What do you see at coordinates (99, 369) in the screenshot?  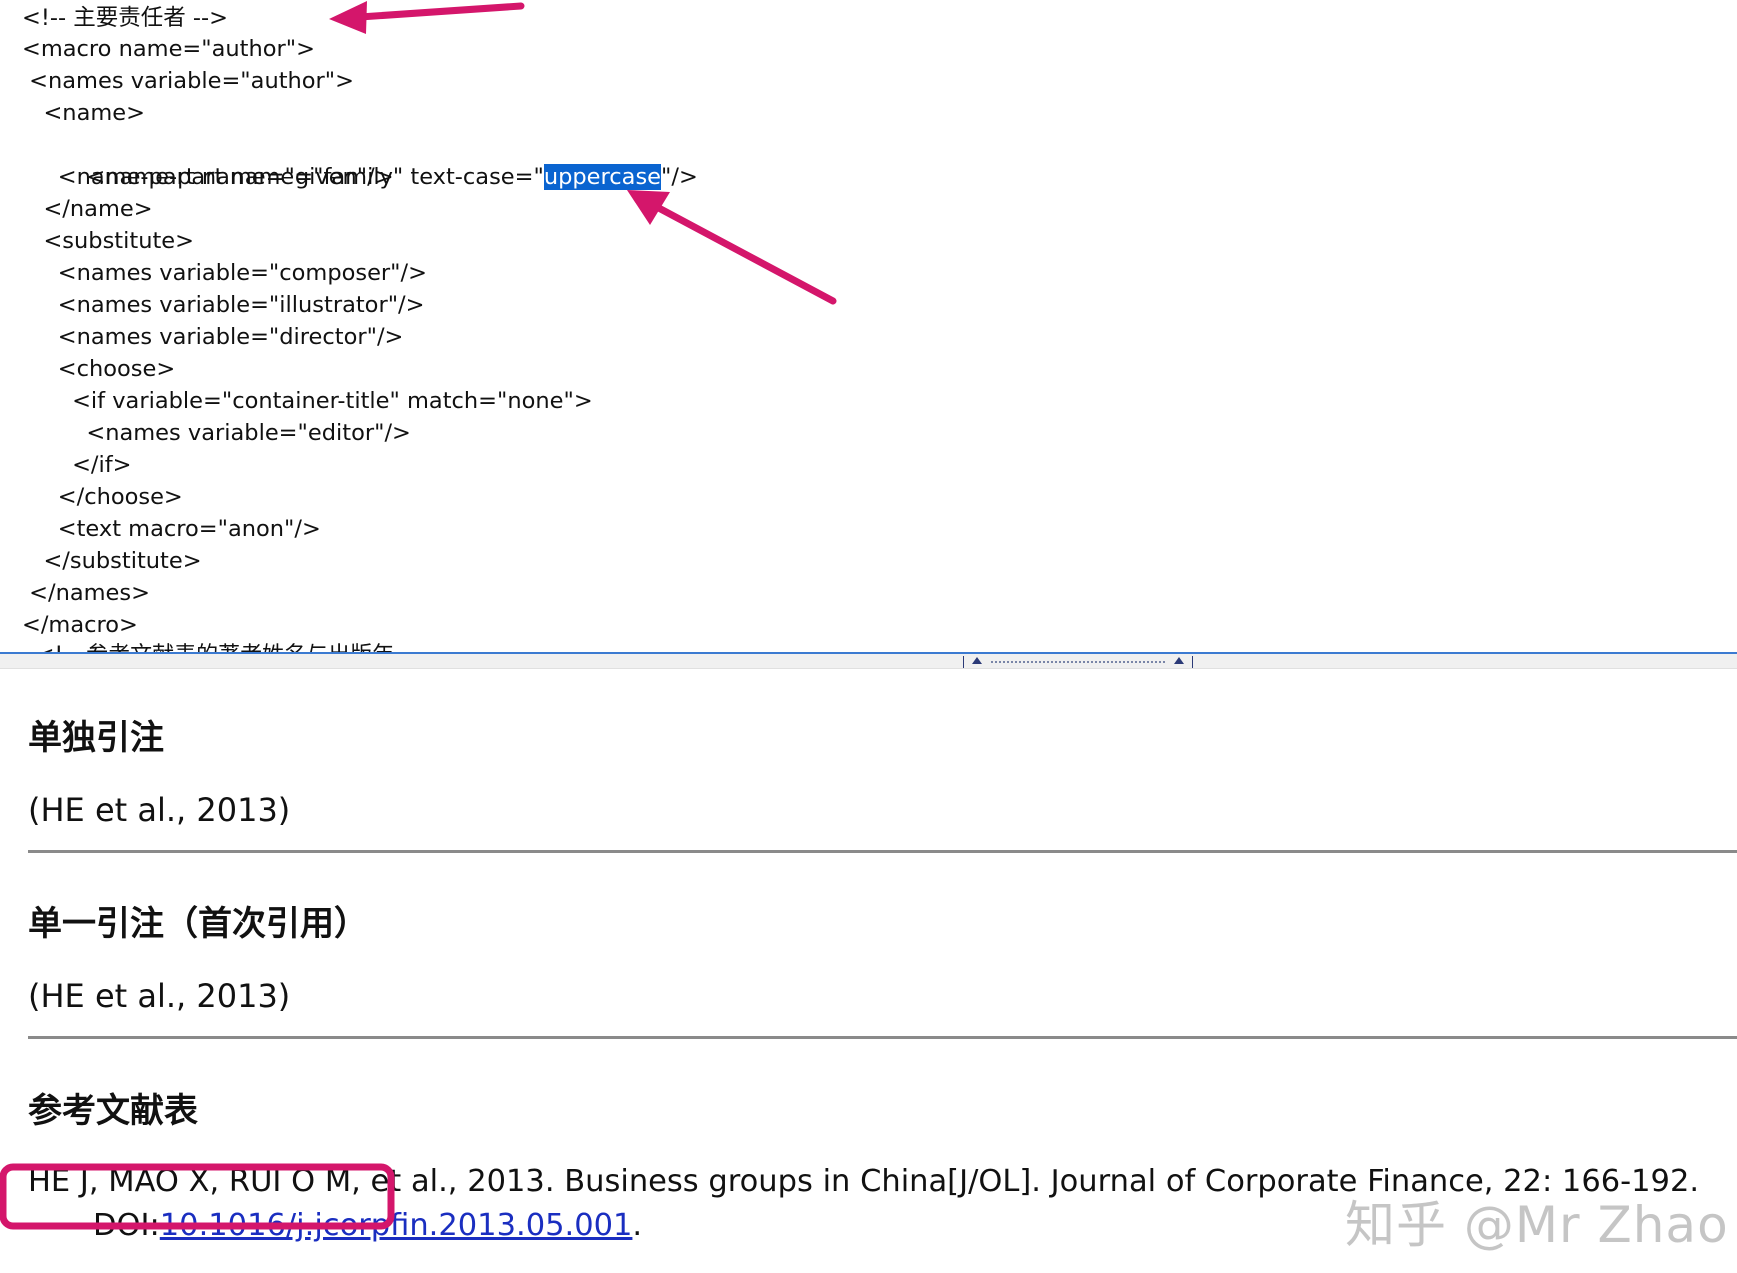 I see `code-line: <choose>` at bounding box center [99, 369].